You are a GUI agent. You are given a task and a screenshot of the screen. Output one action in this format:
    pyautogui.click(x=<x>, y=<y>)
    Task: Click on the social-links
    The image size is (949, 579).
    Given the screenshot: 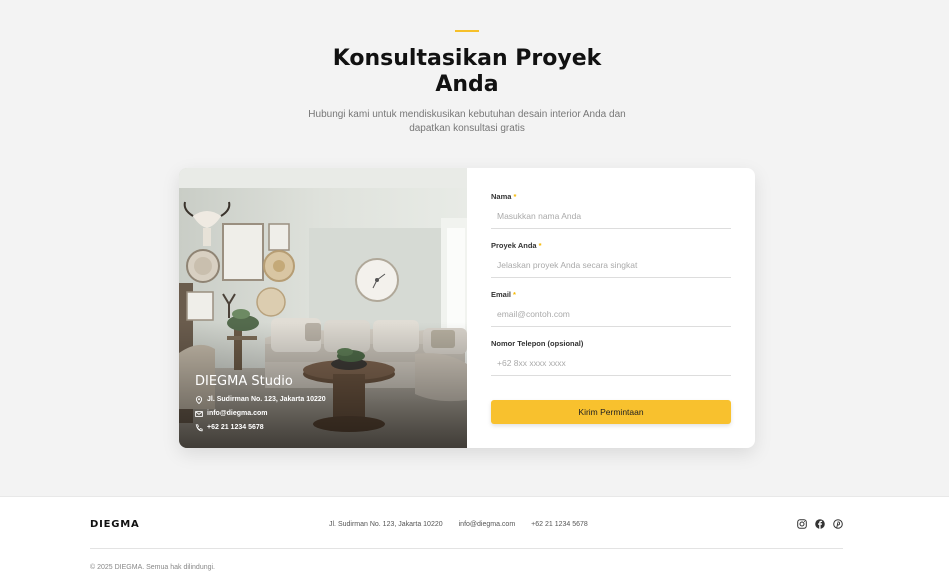 What is the action you would take?
    pyautogui.click(x=819, y=523)
    